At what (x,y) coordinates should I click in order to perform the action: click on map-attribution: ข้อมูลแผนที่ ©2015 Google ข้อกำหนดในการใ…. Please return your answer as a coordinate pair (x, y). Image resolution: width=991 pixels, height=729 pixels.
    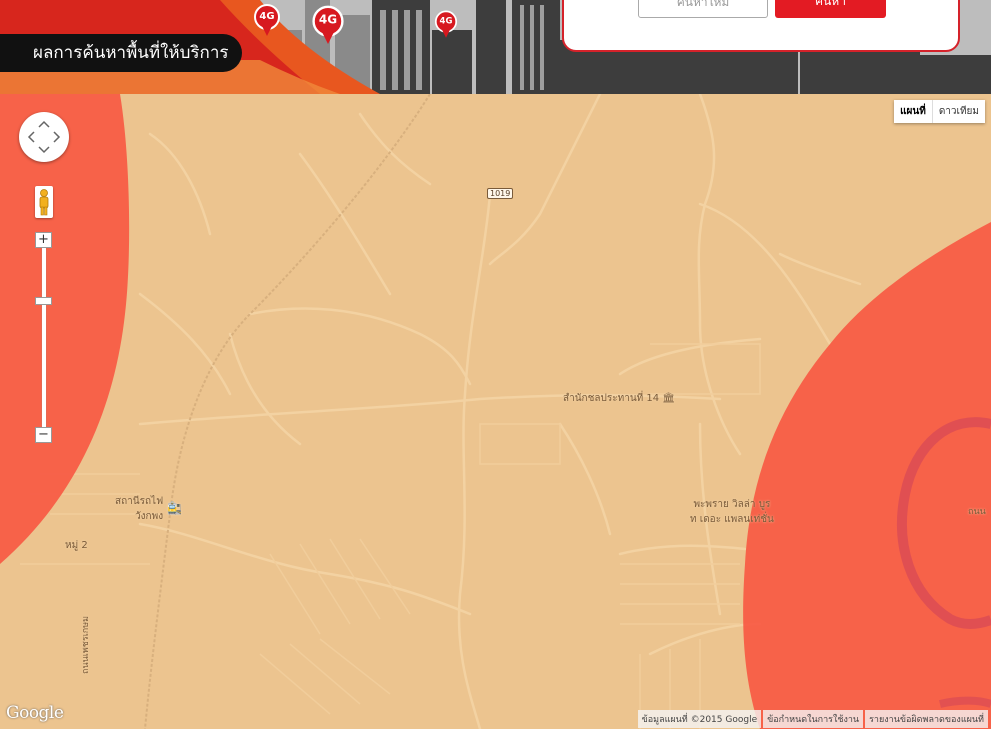
    Looking at the image, I should click on (812, 719).